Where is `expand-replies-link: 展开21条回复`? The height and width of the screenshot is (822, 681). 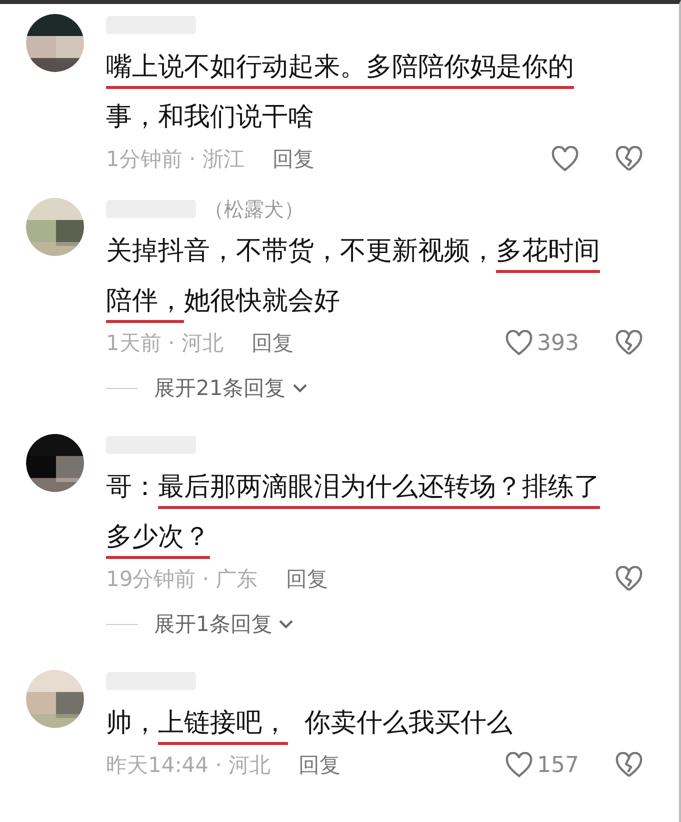
expand-replies-link: 展开21条回复 is located at coordinates (220, 388).